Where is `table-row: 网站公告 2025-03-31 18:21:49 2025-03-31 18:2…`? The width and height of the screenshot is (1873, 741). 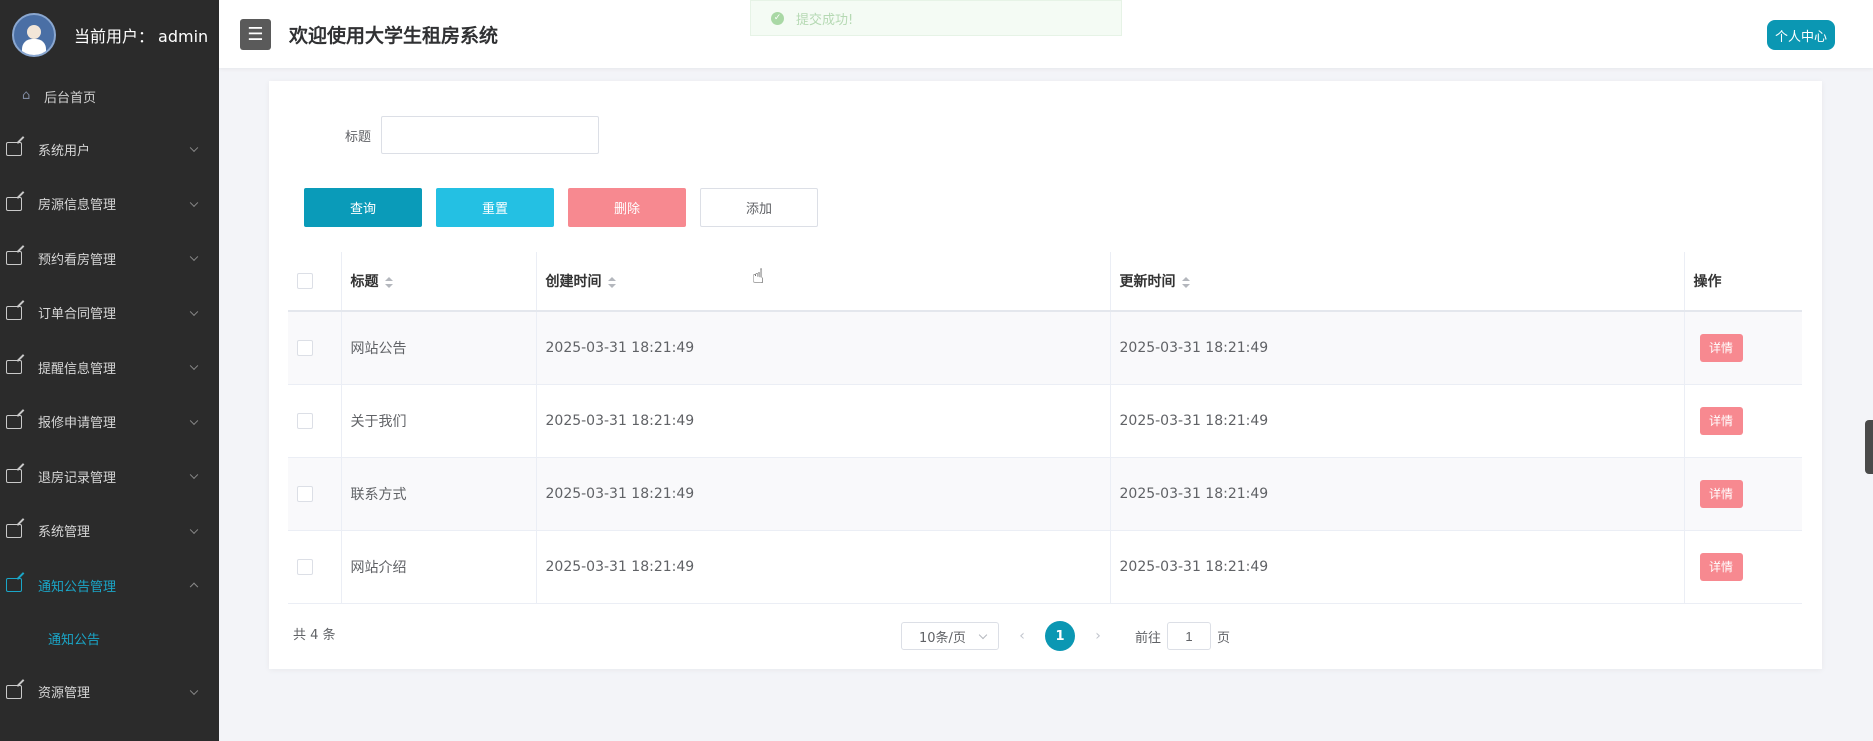
table-row: 网站公告 2025-03-31 18:21:49 2025-03-31 18:2… is located at coordinates (1045, 348).